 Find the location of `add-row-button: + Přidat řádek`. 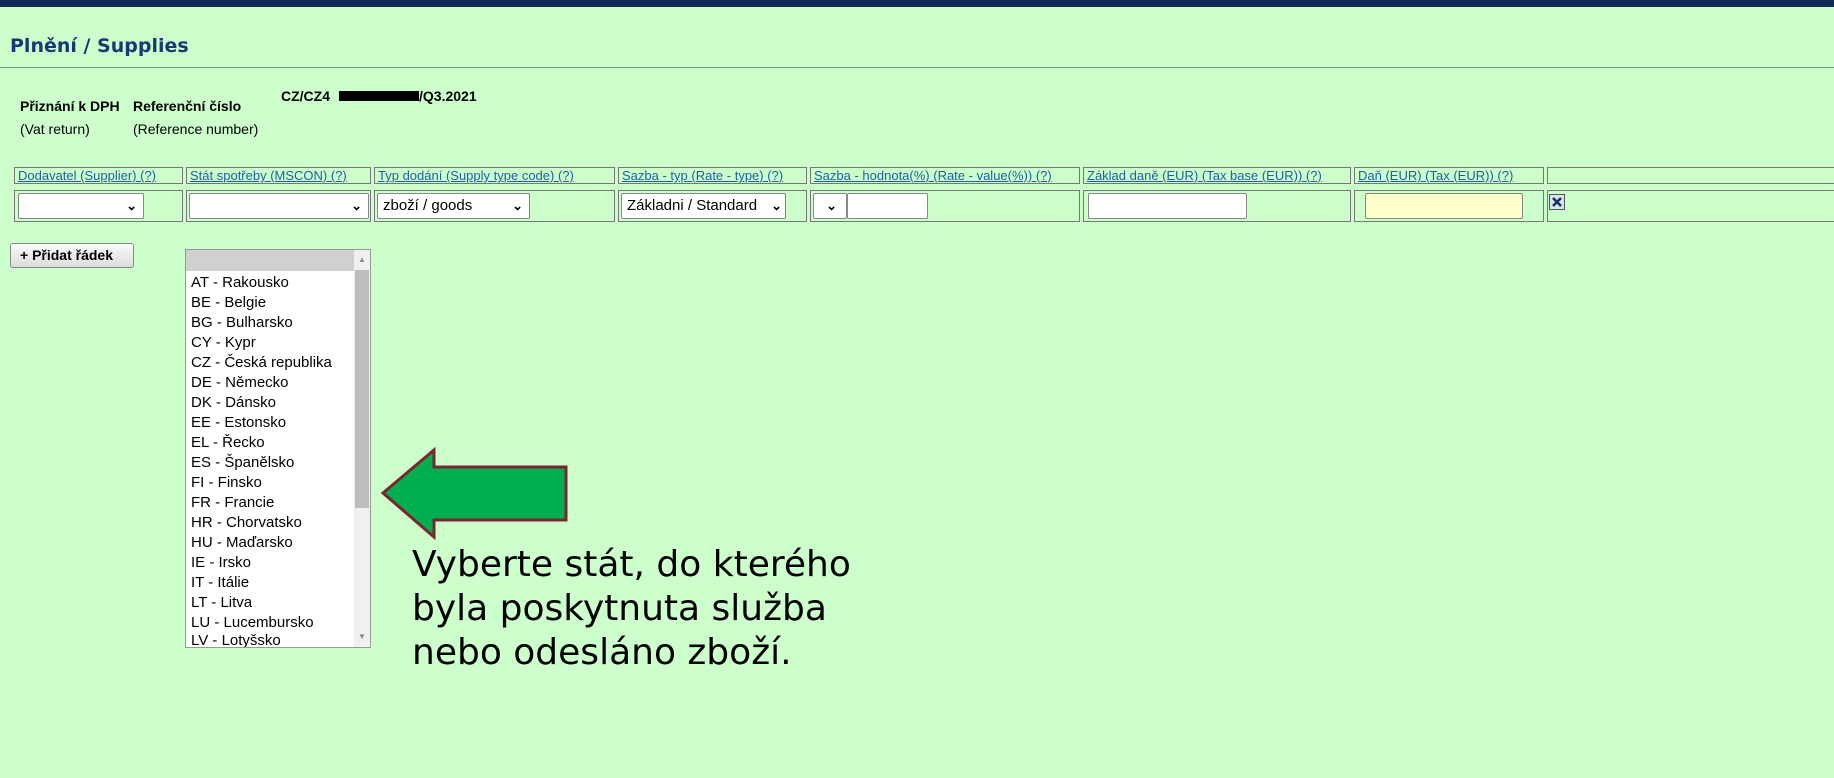

add-row-button: + Přidat řádek is located at coordinates (72, 255).